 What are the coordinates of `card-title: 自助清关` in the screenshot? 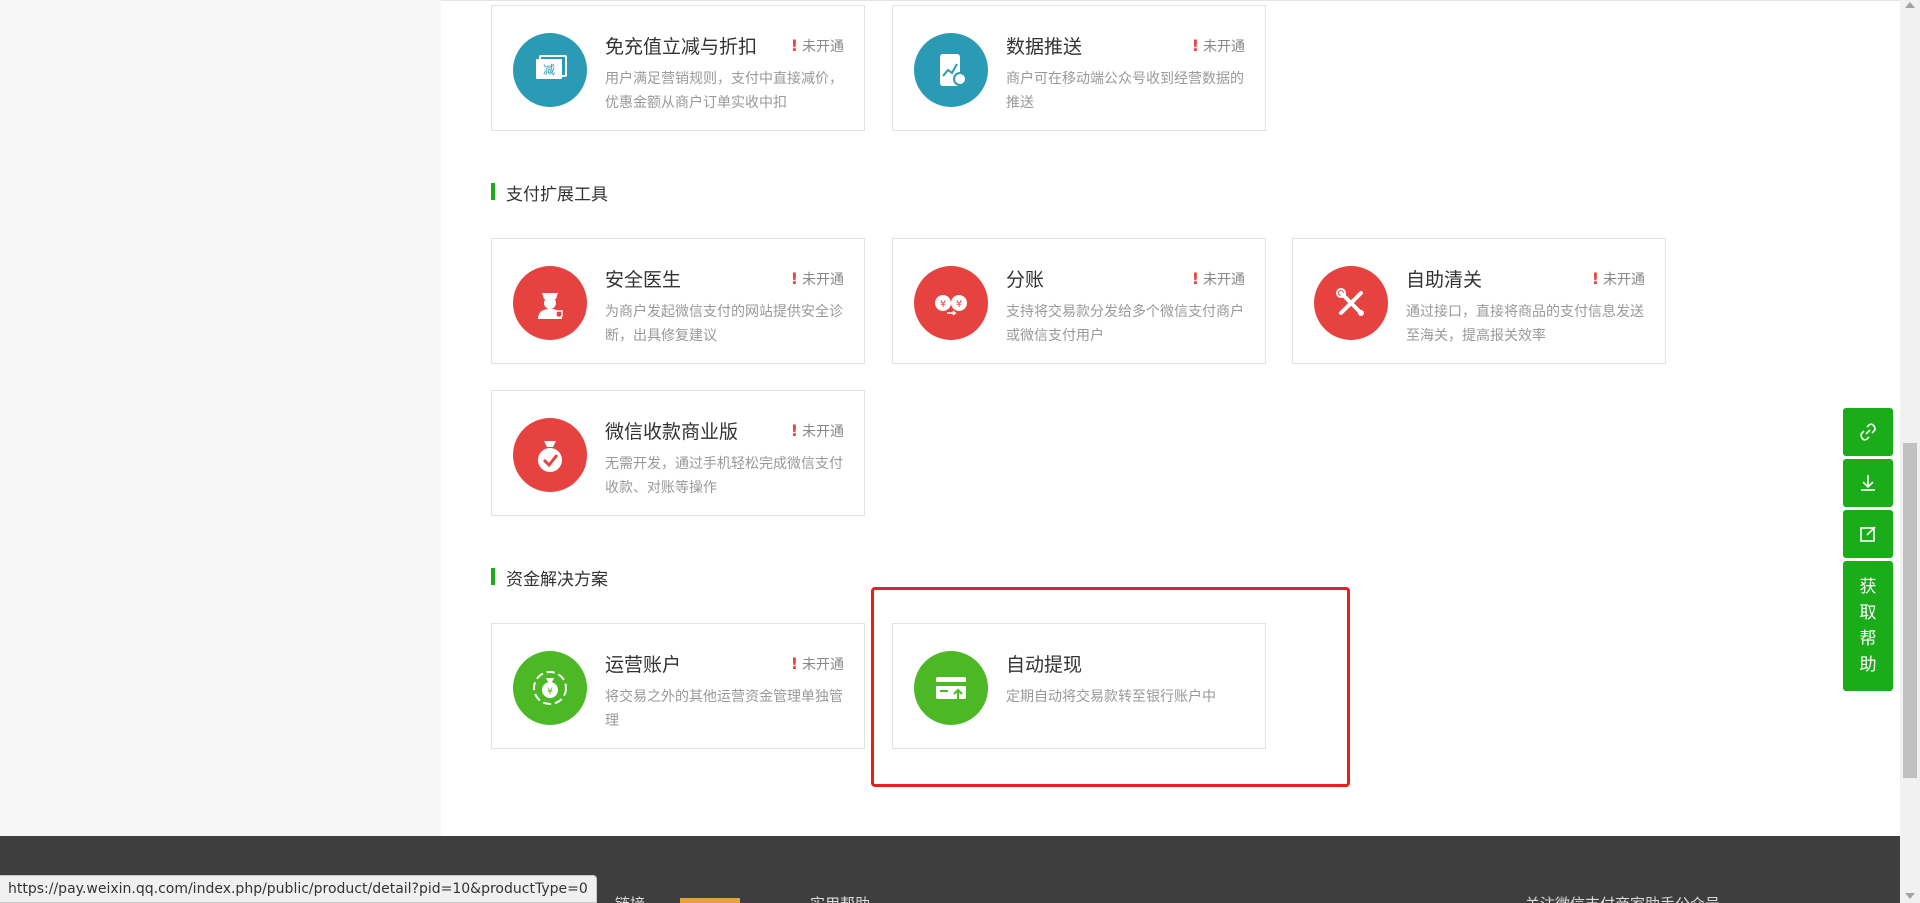 It's located at (1444, 280).